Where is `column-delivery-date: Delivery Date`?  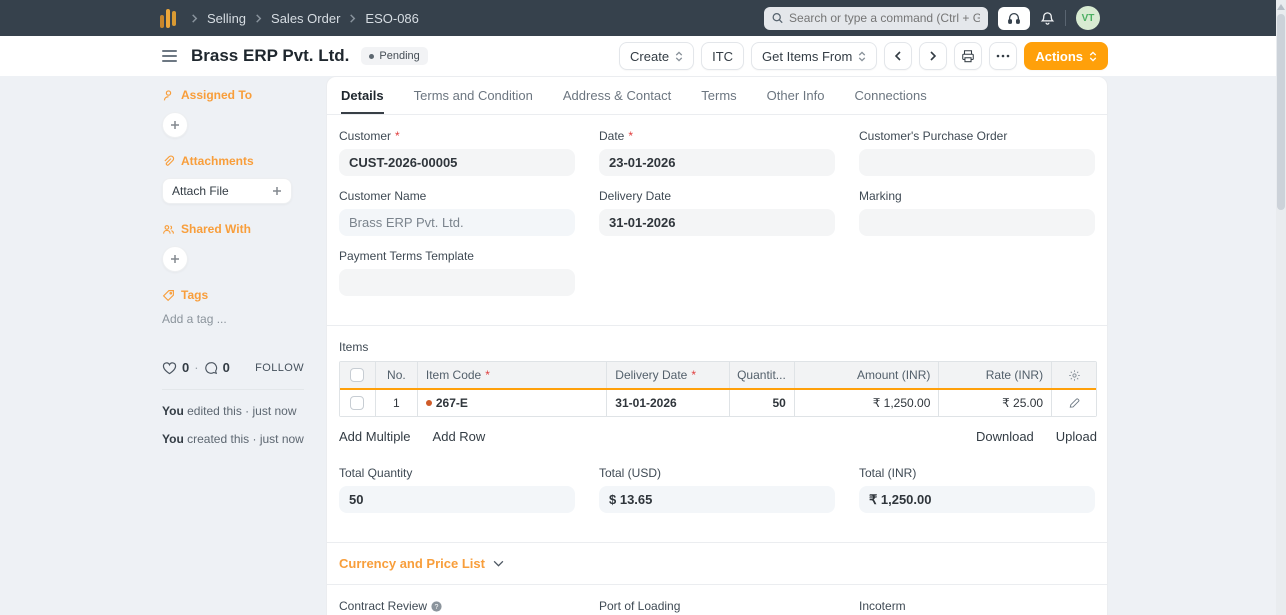 column-delivery-date: Delivery Date is located at coordinates (651, 375).